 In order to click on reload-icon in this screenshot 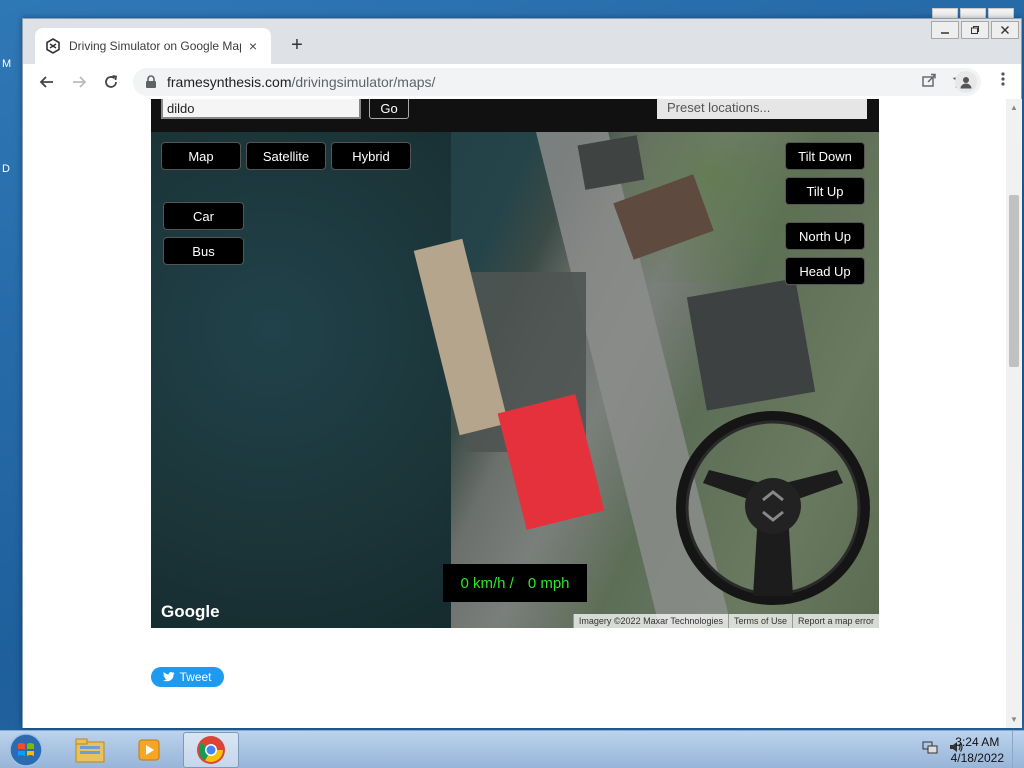, I will do `click(111, 81)`.